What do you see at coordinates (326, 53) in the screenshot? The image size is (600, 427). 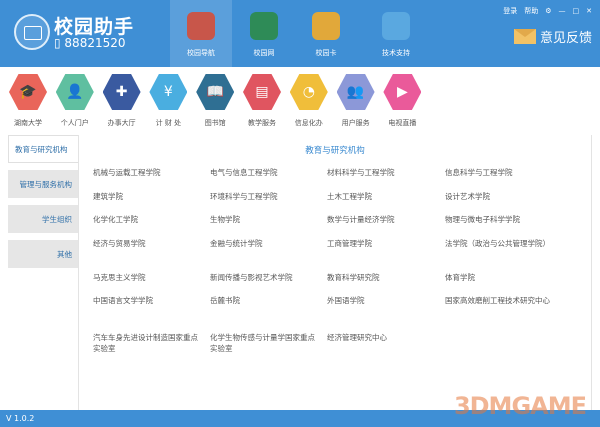 I see `nav-label: 校园卡` at bounding box center [326, 53].